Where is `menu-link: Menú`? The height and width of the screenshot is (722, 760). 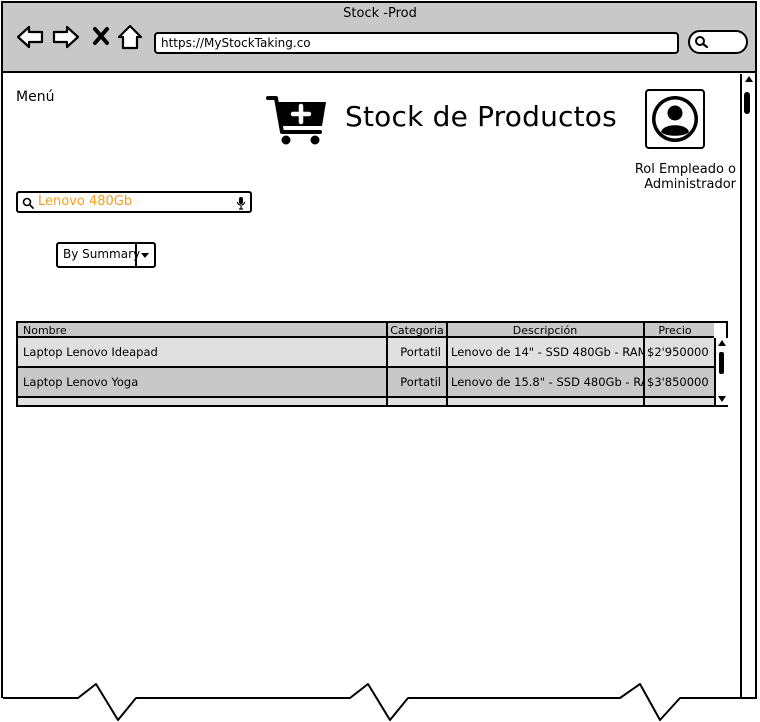
menu-link: Menú is located at coordinates (35, 97).